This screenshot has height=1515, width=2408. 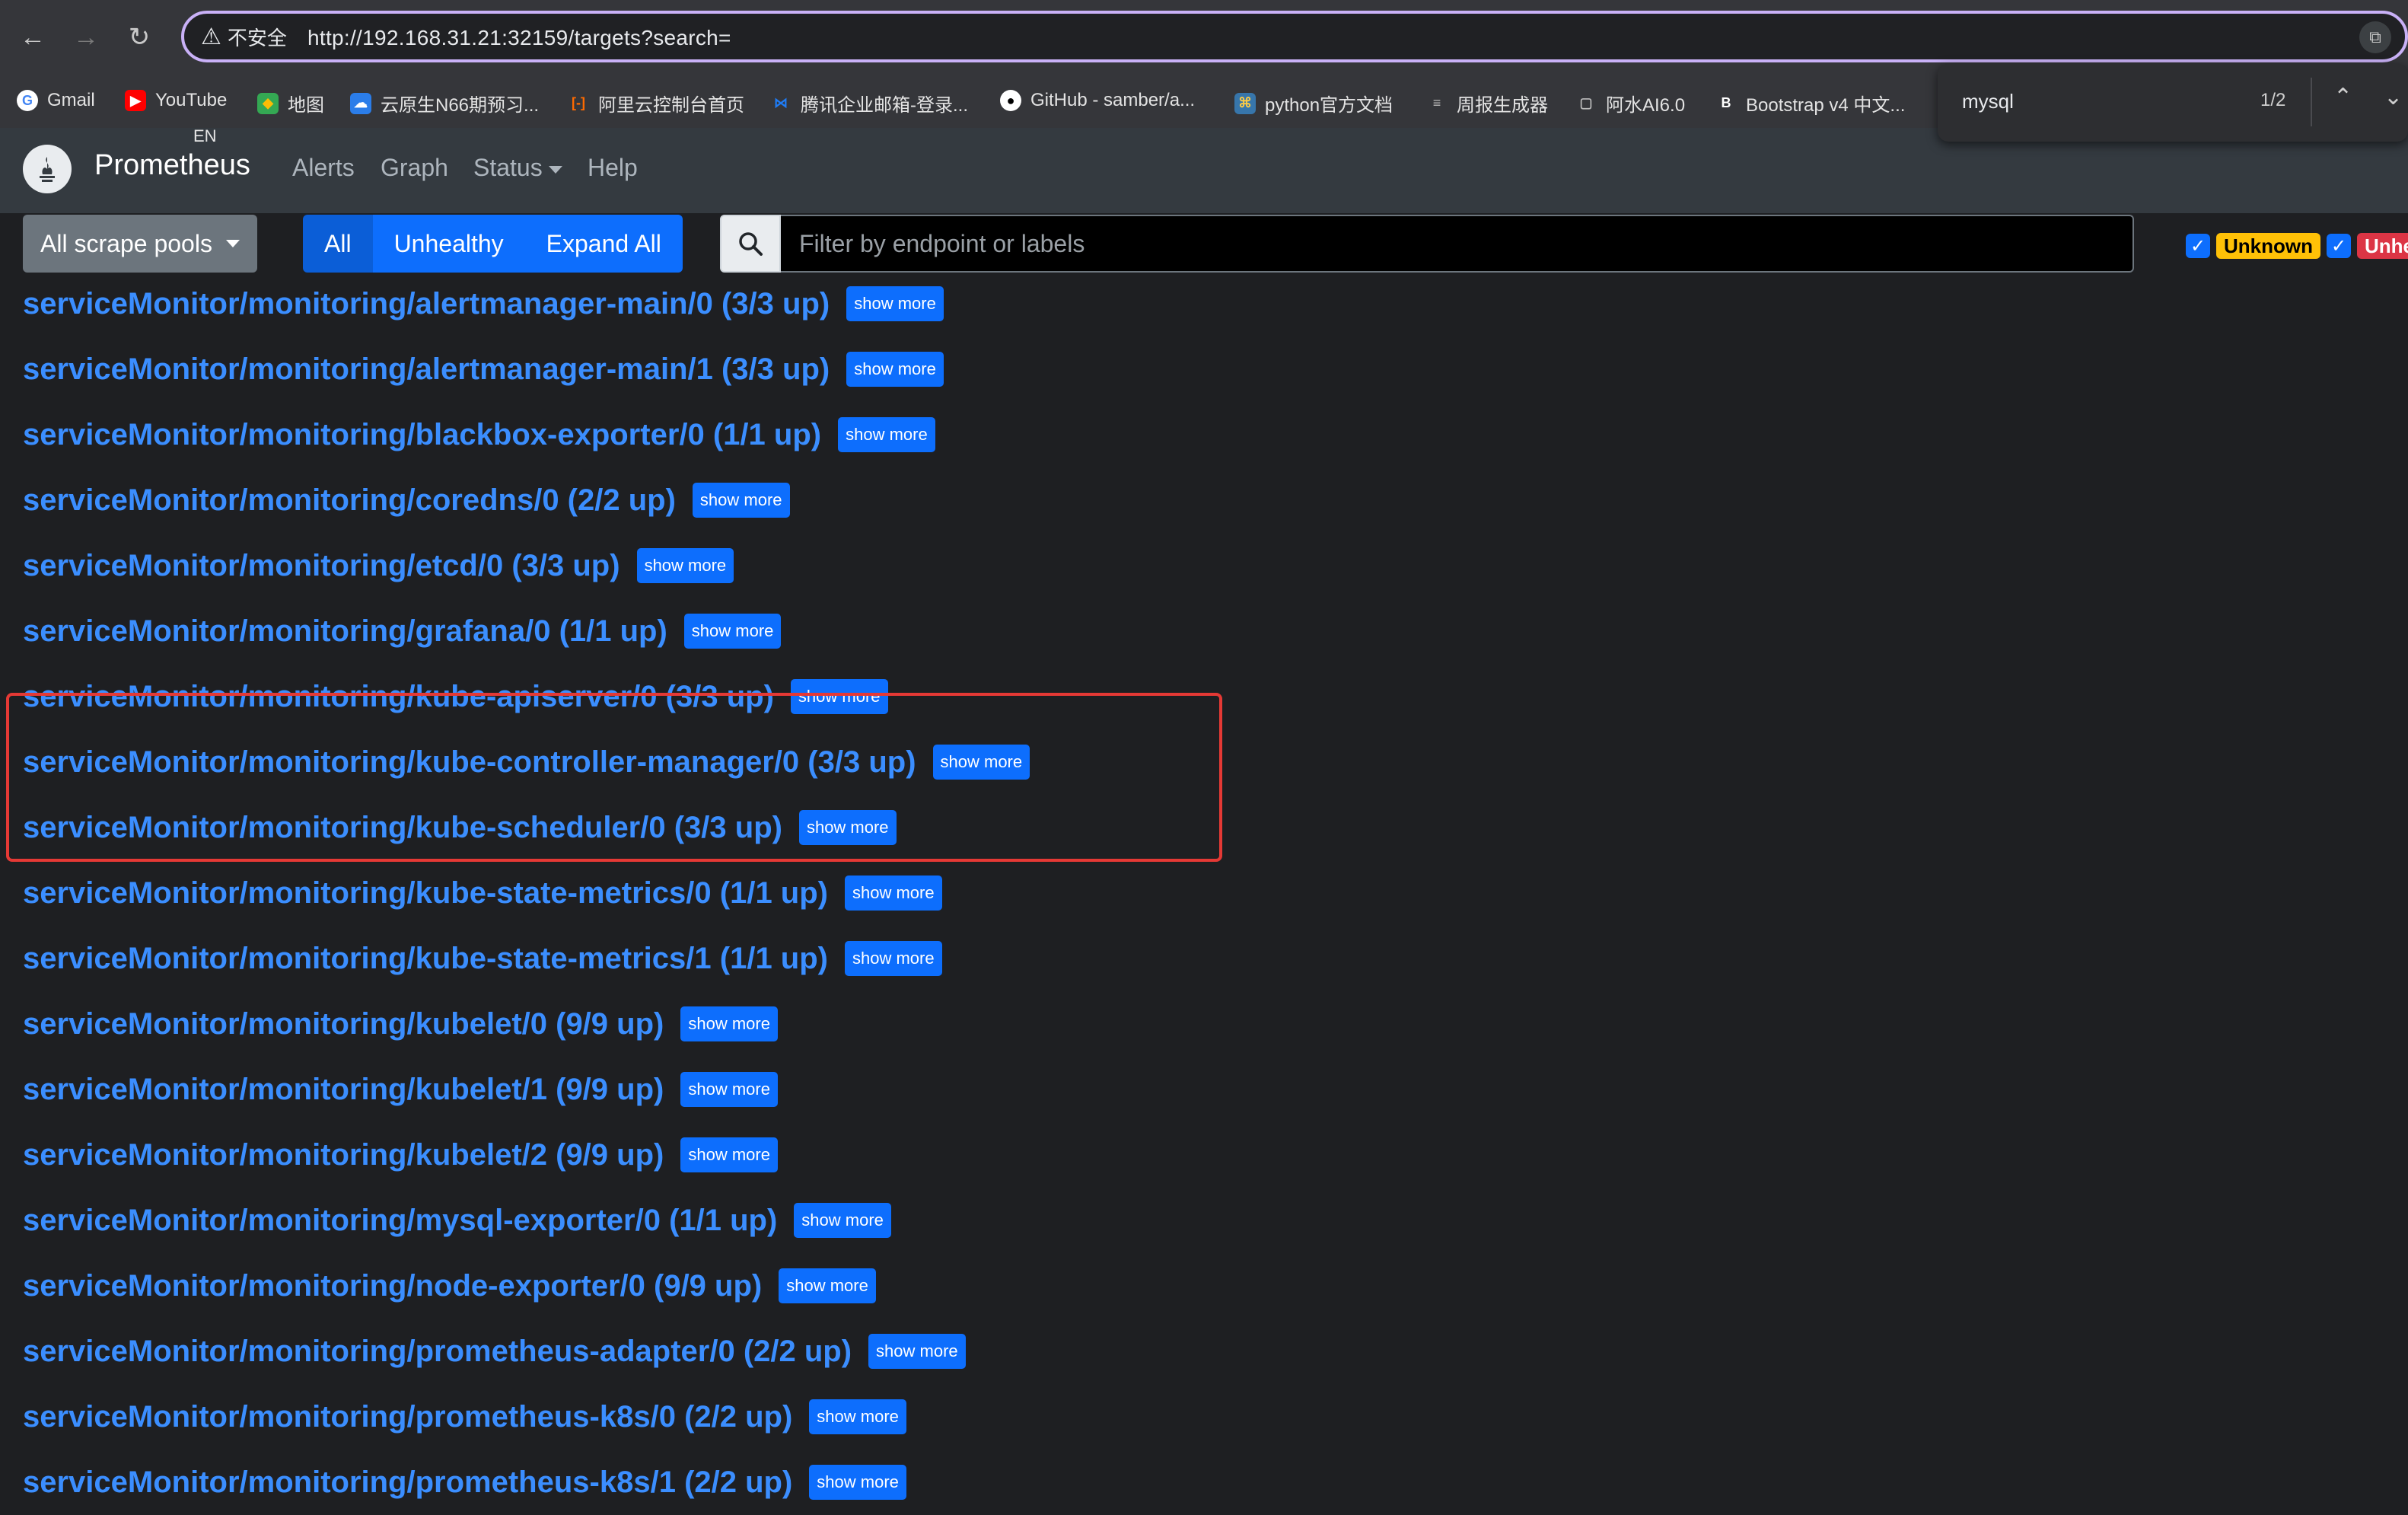 I want to click on find-match-count: 1/2, so click(x=2273, y=100).